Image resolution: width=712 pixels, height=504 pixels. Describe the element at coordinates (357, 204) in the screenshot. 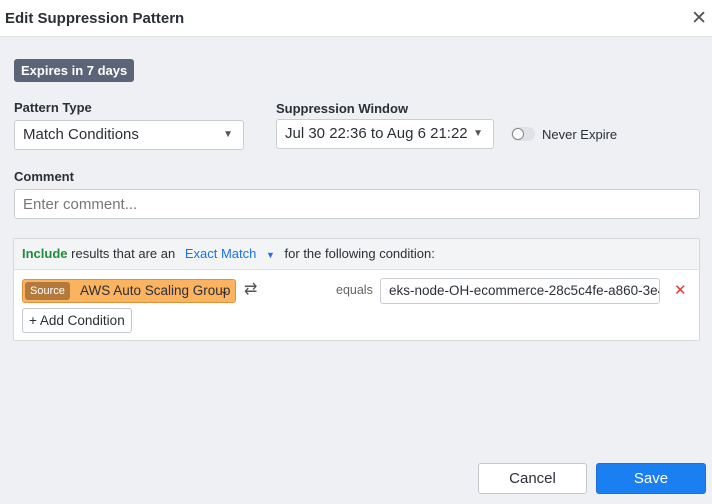

I see `comment-input` at that location.